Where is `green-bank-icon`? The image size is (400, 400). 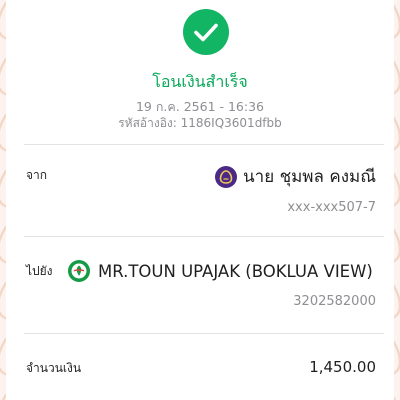 green-bank-icon is located at coordinates (79, 271).